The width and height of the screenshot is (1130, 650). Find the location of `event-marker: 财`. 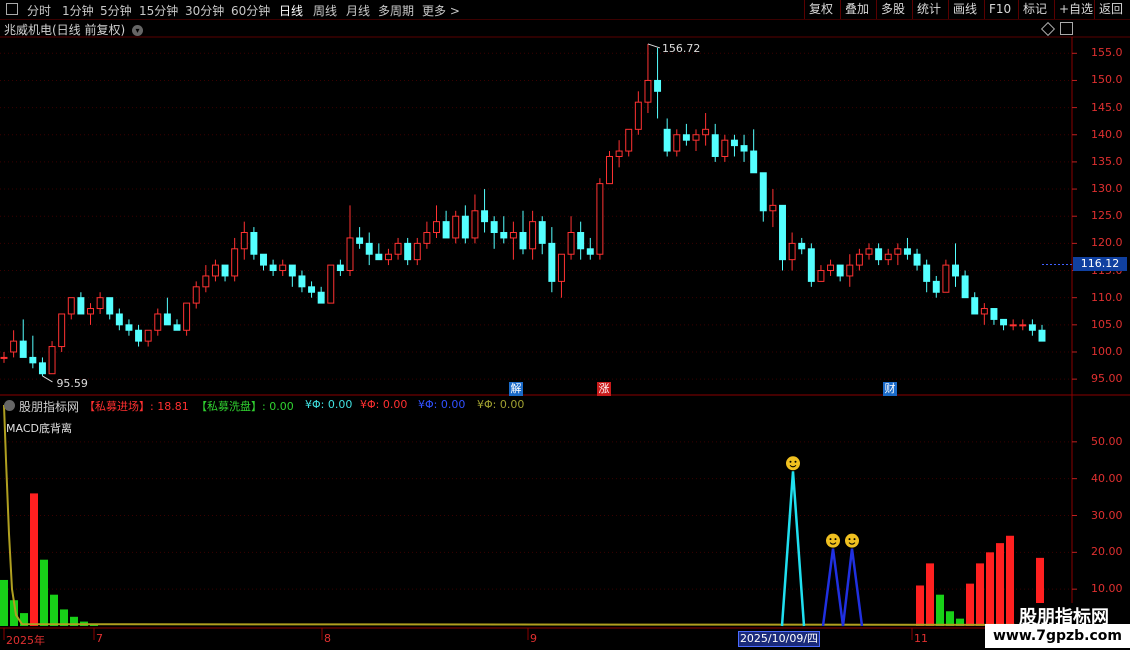

event-marker: 财 is located at coordinates (890, 389).